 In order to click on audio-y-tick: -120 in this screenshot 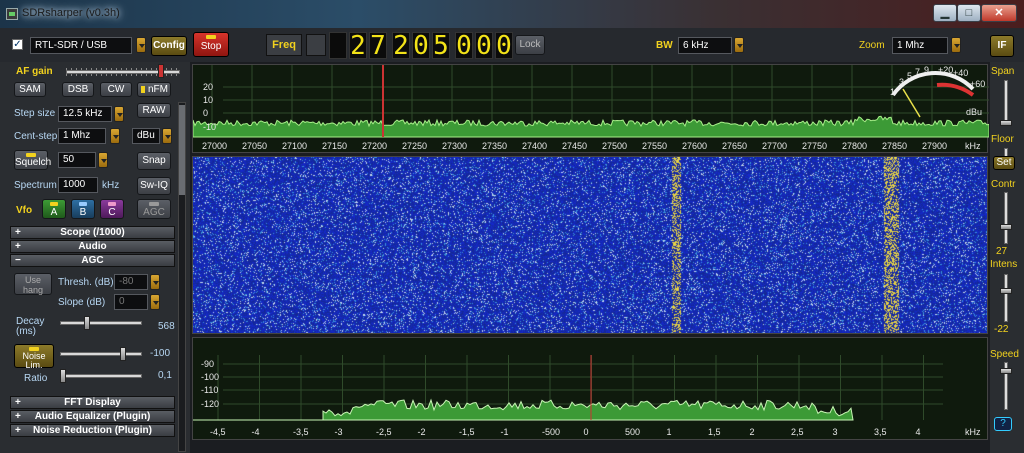, I will do `click(210, 404)`.